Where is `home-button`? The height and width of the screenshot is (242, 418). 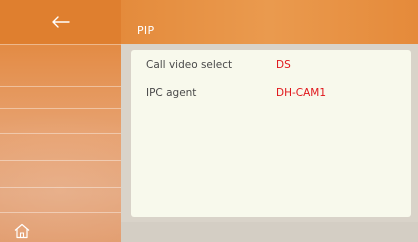 home-button is located at coordinates (22, 231).